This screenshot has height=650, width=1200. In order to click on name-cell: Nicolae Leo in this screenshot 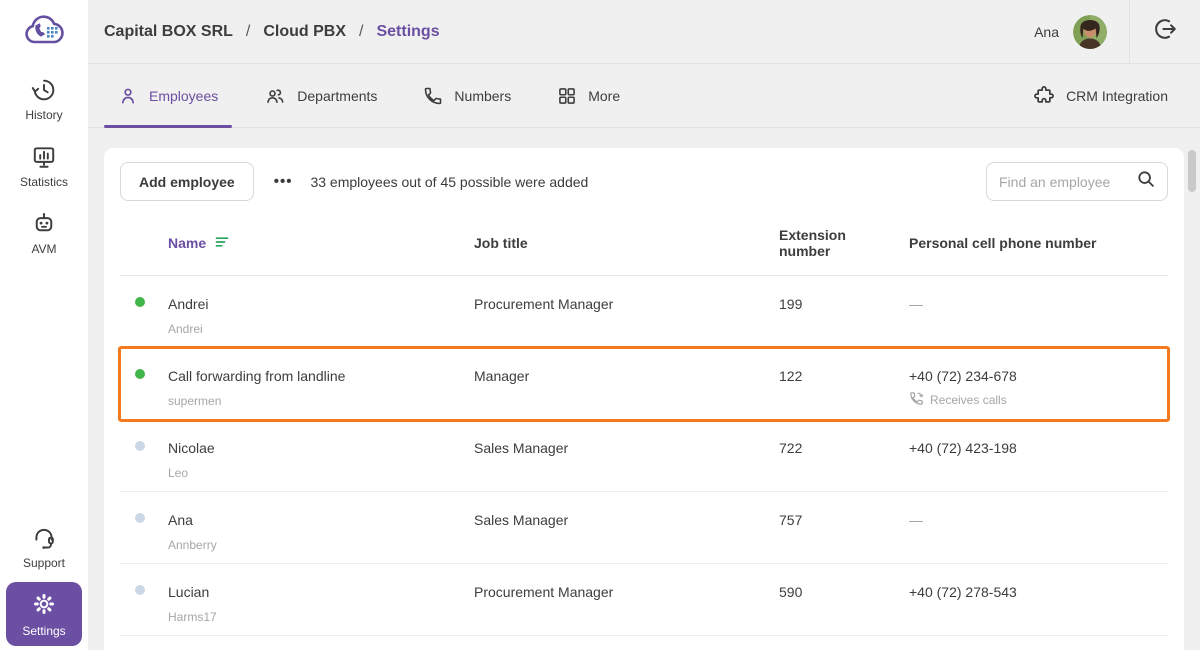, I will do `click(321, 455)`.